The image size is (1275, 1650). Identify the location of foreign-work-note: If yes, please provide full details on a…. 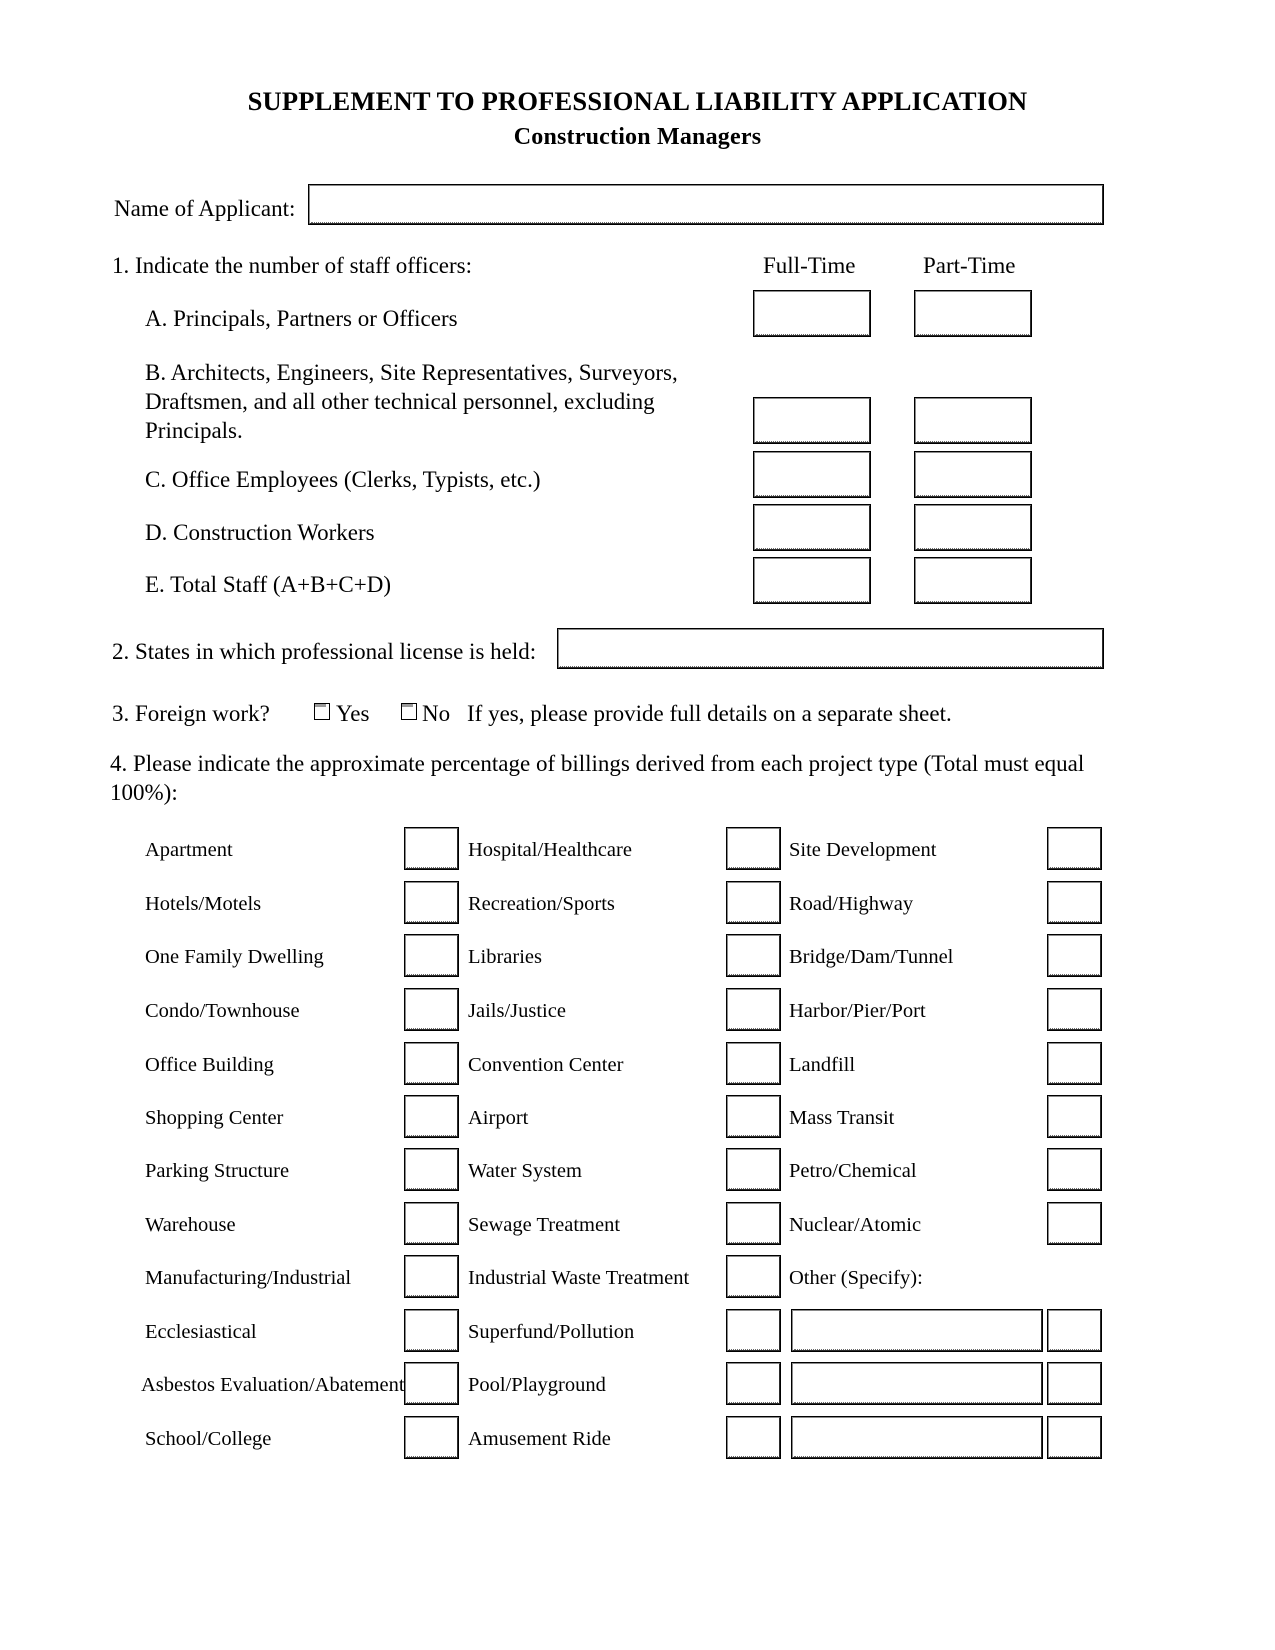
(709, 713).